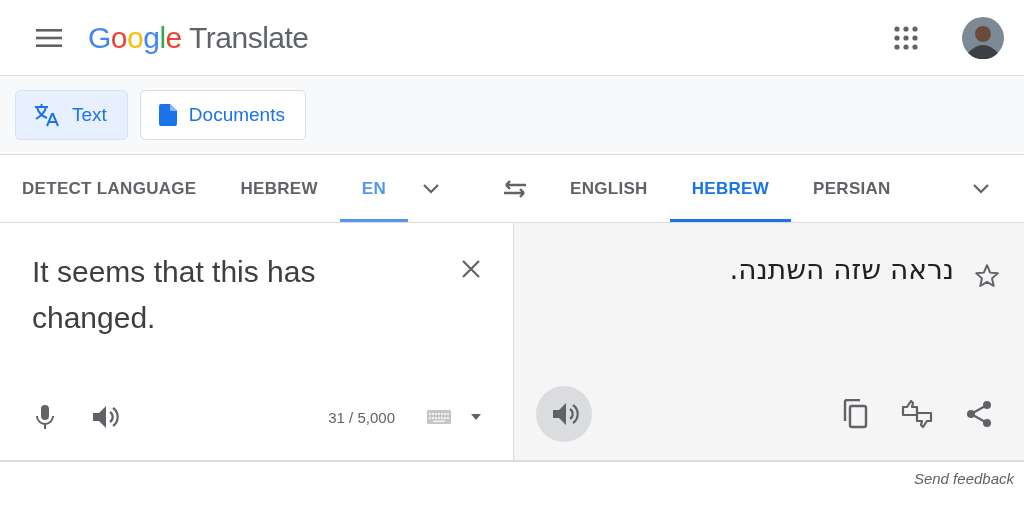 This screenshot has height=518, width=1024. I want to click on translate-icon, so click(47, 115).